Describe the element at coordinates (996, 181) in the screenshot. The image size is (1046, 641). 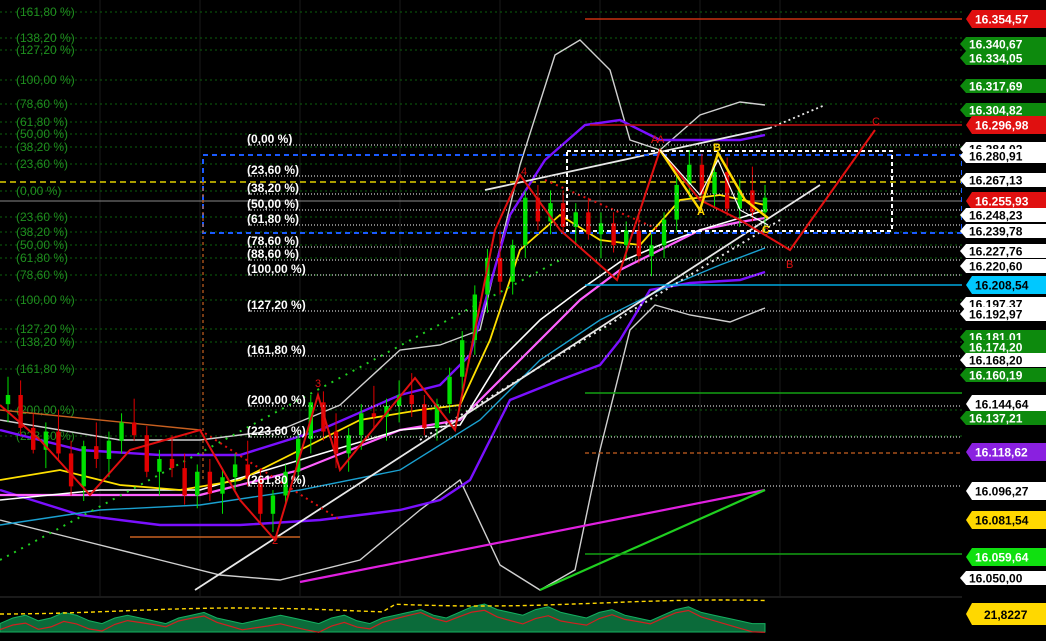
I see `price-label: 16.267,13` at that location.